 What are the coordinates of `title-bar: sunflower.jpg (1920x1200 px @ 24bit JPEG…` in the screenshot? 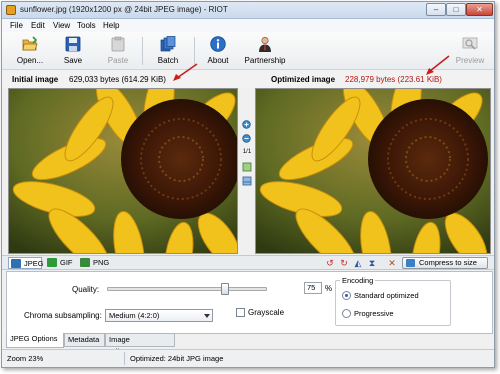 It's located at (248, 10).